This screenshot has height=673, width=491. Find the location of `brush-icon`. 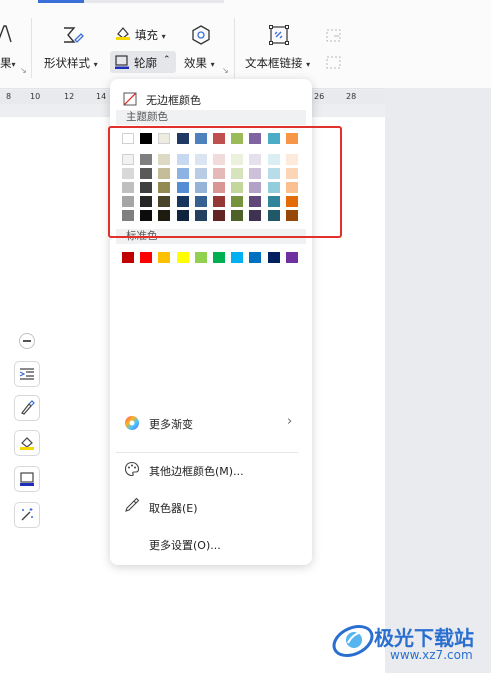

brush-icon is located at coordinates (28, 407).